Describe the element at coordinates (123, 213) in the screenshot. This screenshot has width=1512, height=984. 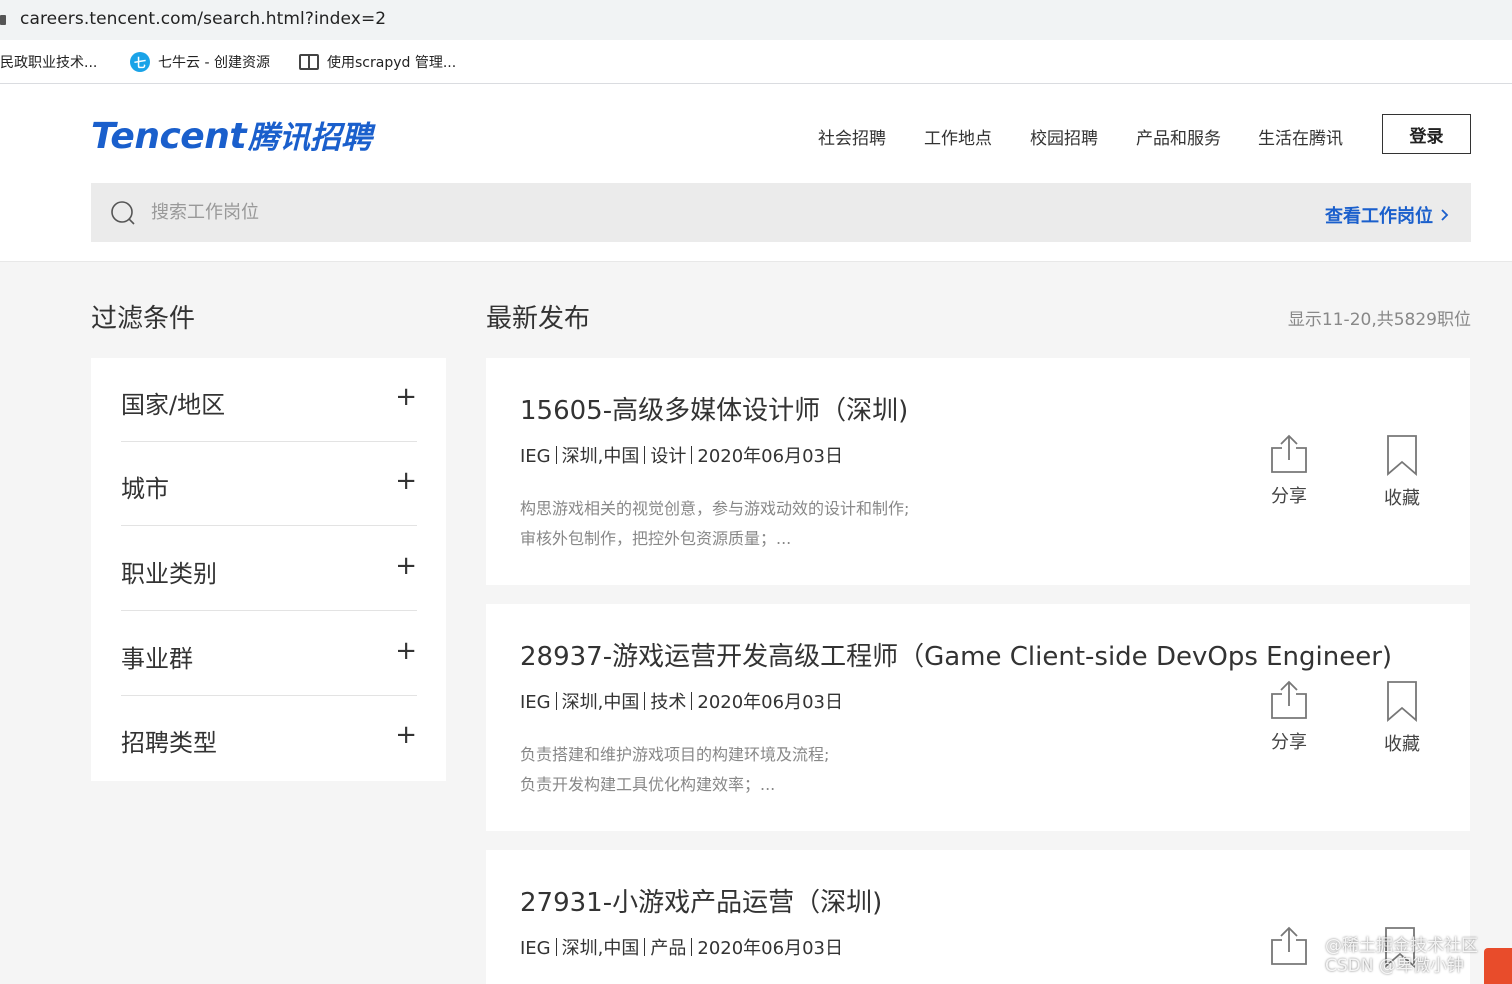
I see `search-icon` at that location.